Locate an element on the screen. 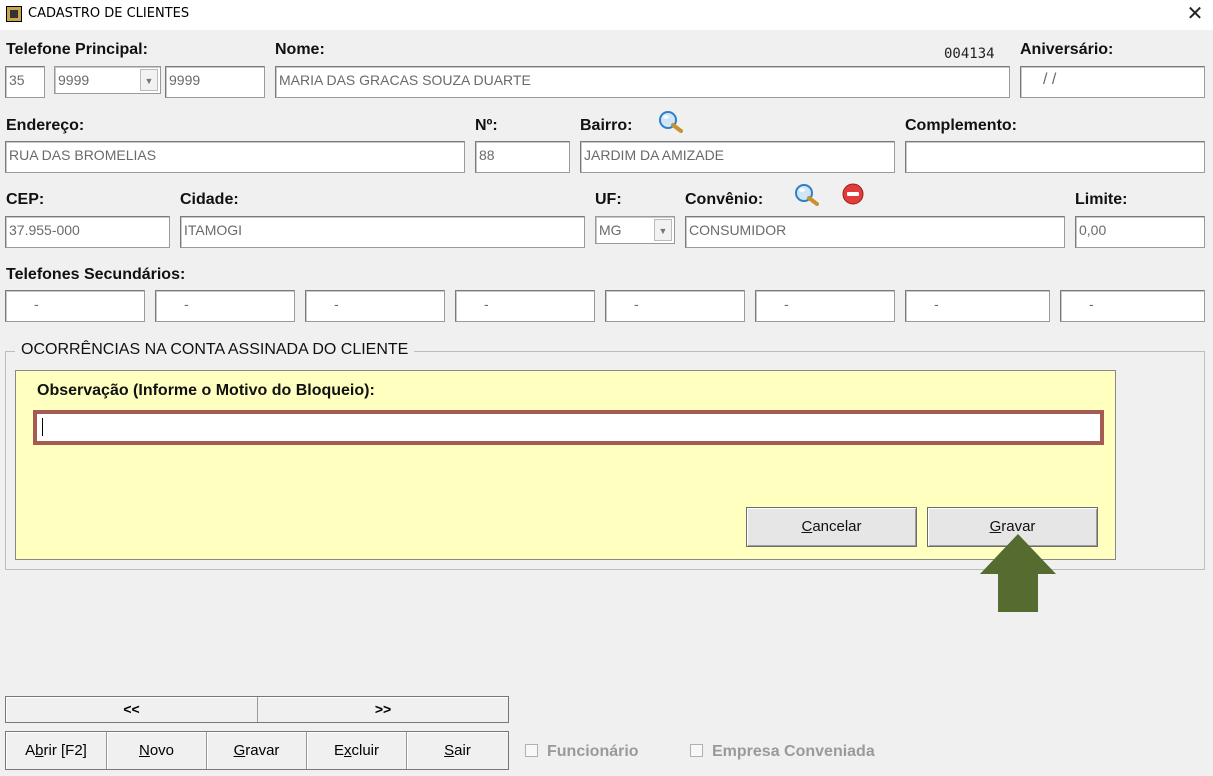 The image size is (1213, 776). secondary-phone-3: - is located at coordinates (375, 306).